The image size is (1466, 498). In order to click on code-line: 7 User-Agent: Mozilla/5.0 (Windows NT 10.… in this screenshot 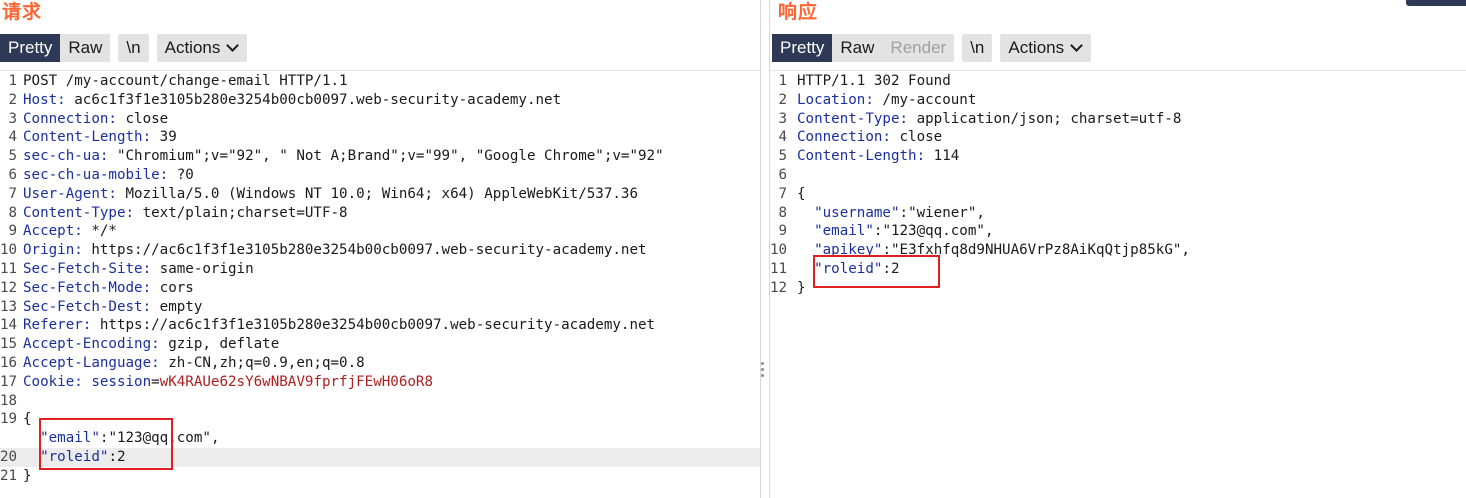, I will do `click(380, 194)`.